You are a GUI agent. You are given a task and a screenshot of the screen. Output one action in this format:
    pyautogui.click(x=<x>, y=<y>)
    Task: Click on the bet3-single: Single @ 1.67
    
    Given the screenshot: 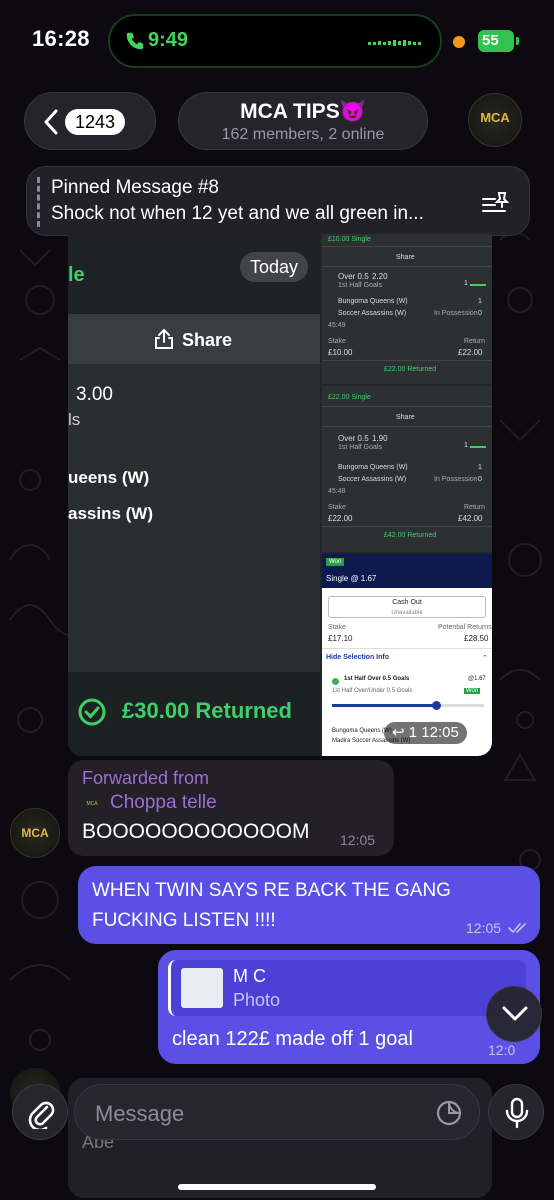 What is the action you would take?
    pyautogui.click(x=351, y=578)
    